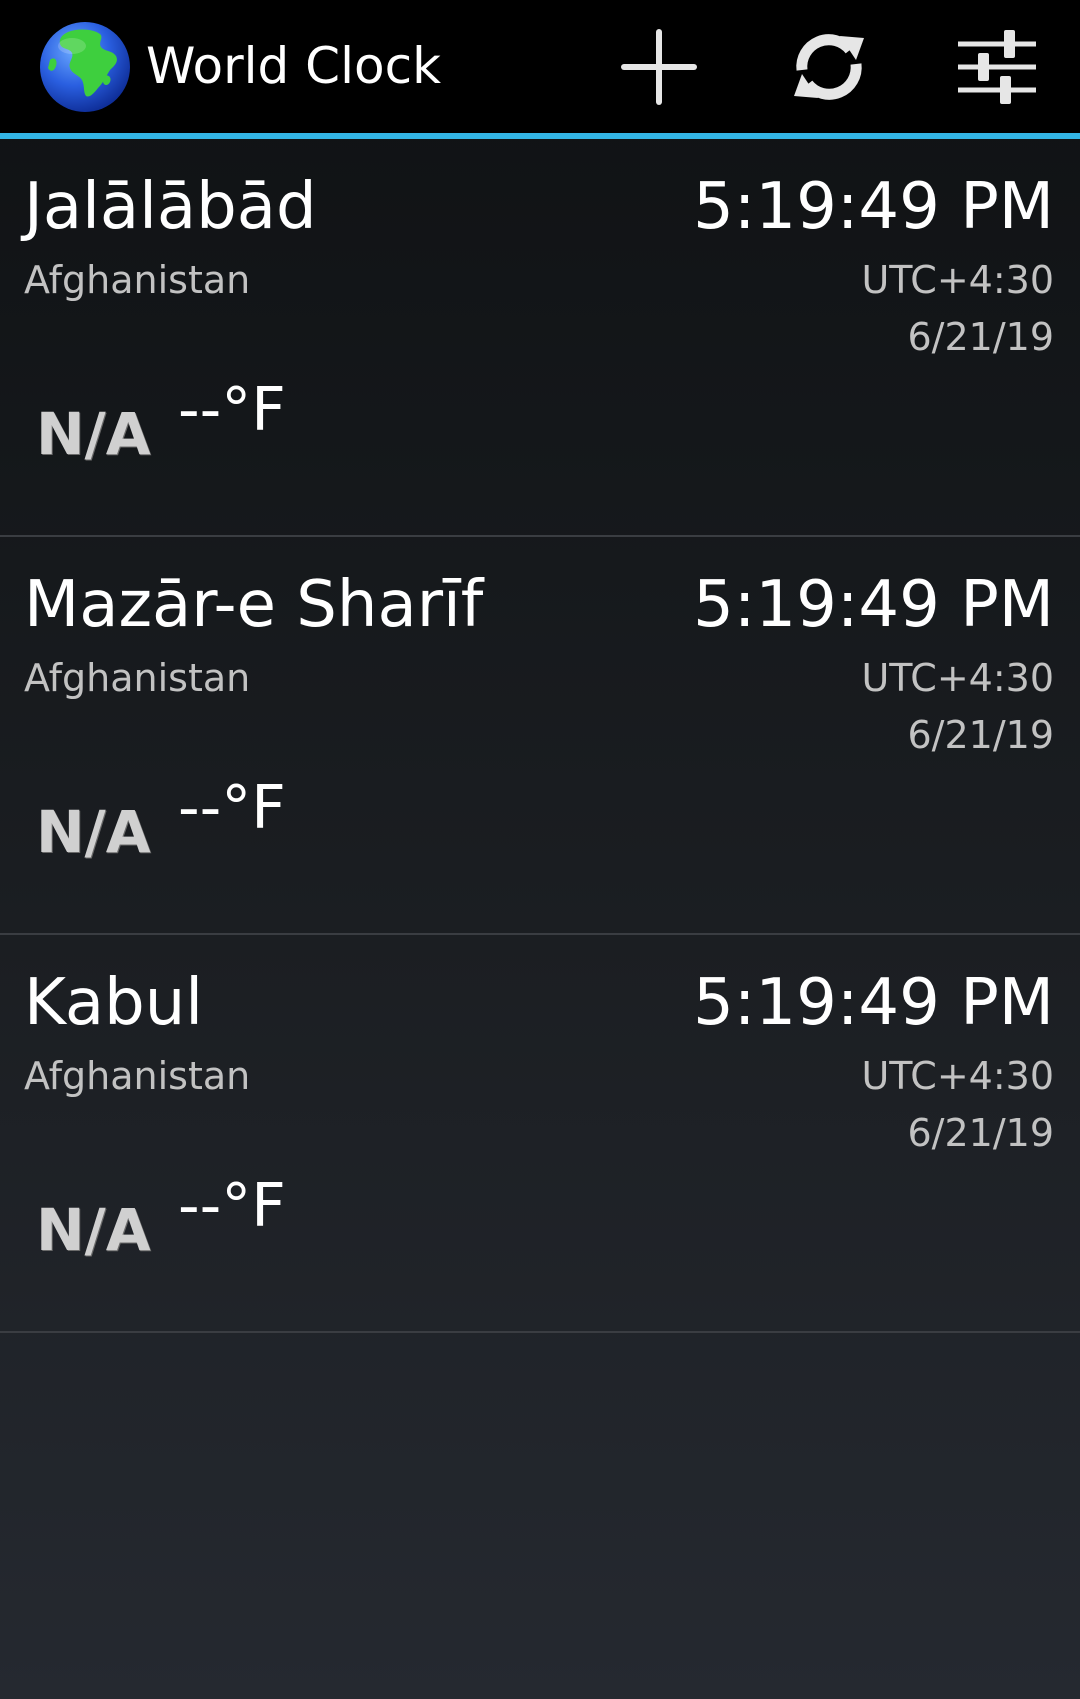 This screenshot has height=1699, width=1080. I want to click on sliders-icon, so click(997, 67).